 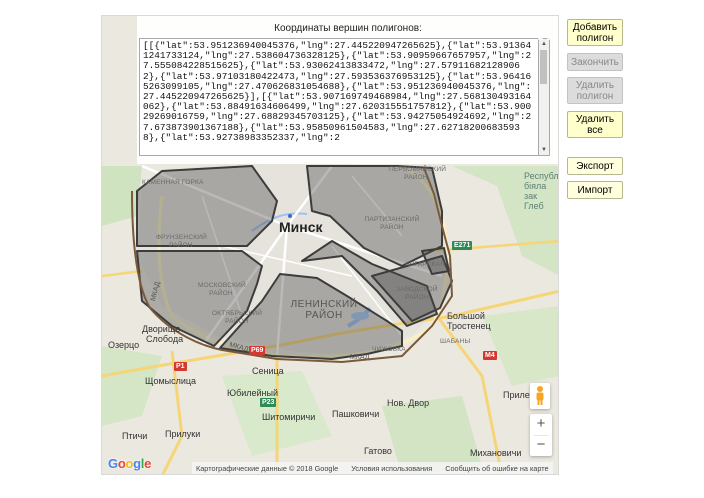 I want to click on map-label-chizhovka: ЧИЖОВКА, so click(x=389, y=349).